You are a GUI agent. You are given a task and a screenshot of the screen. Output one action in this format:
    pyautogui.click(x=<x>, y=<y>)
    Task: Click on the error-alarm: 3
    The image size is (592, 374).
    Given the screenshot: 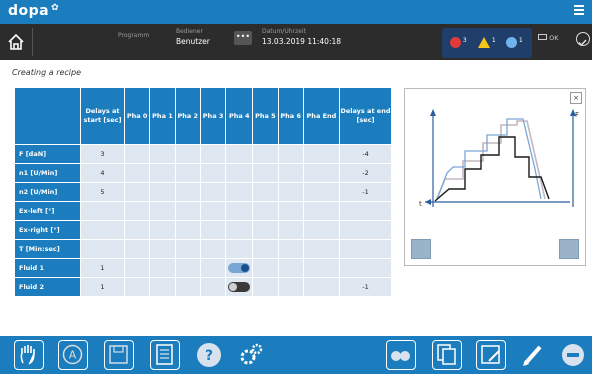 What is the action you would take?
    pyautogui.click(x=458, y=42)
    